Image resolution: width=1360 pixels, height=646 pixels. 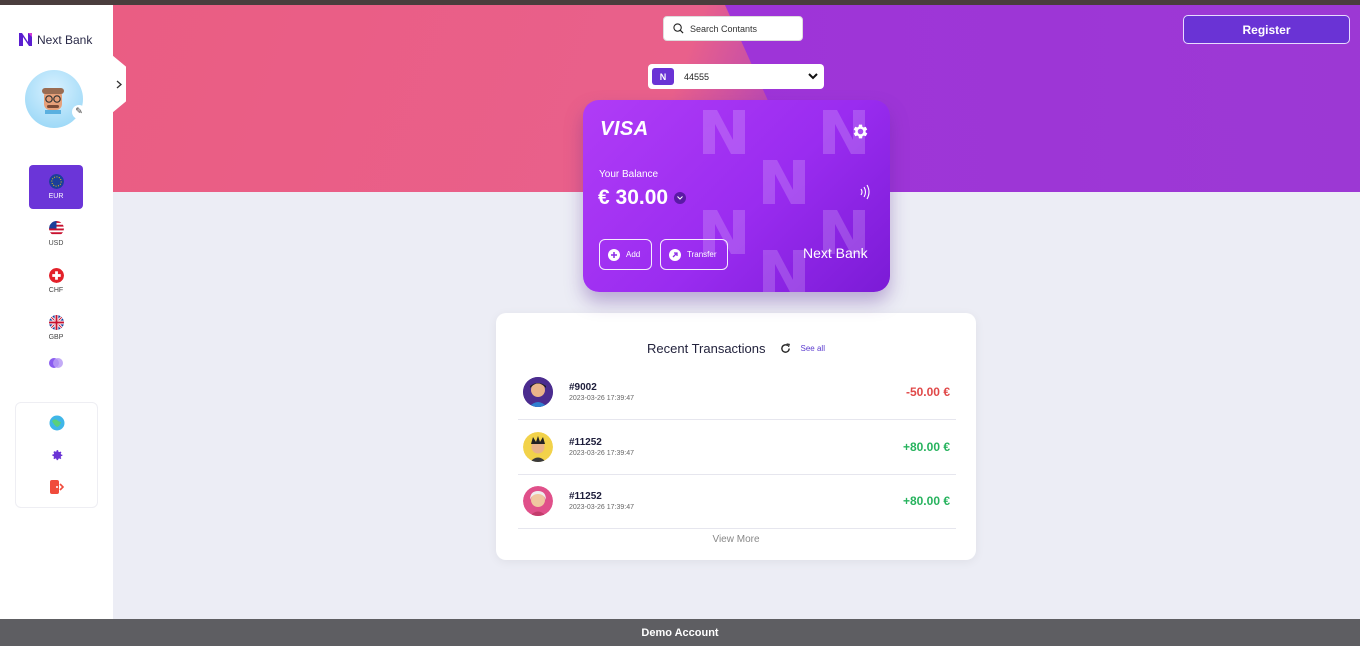 I want to click on avatar, so click(x=54, y=99).